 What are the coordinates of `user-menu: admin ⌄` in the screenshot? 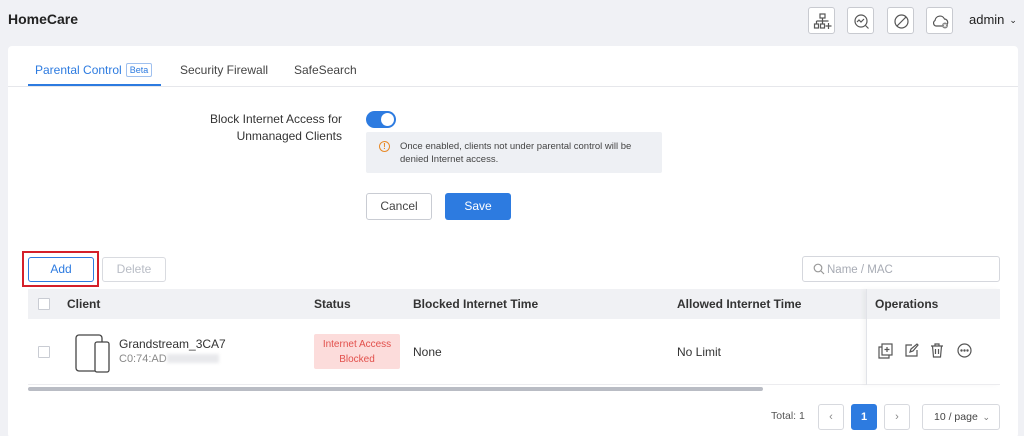 It's located at (993, 19).